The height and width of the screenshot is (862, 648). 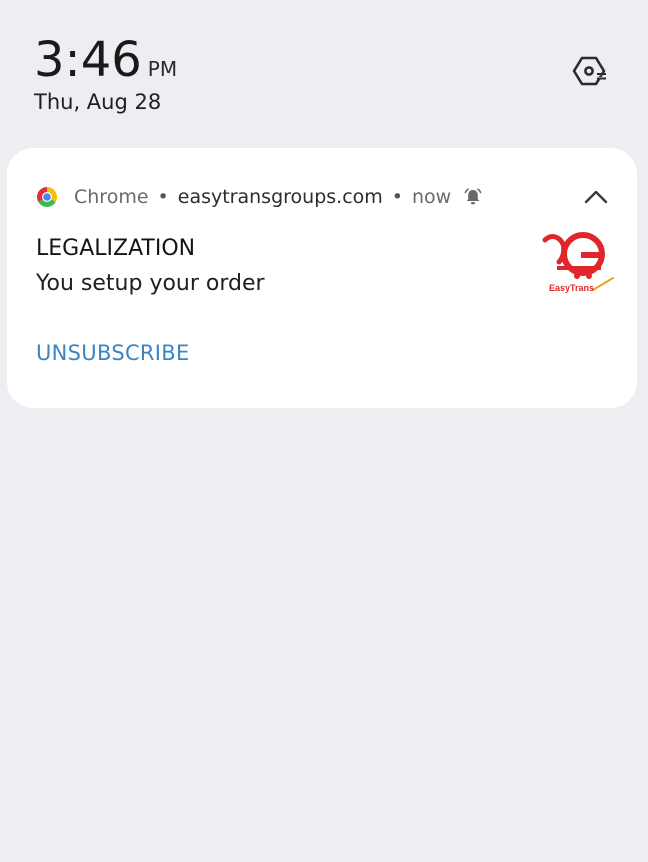 What do you see at coordinates (578, 262) in the screenshot?
I see `easytrans-logo: EasyTrans` at bounding box center [578, 262].